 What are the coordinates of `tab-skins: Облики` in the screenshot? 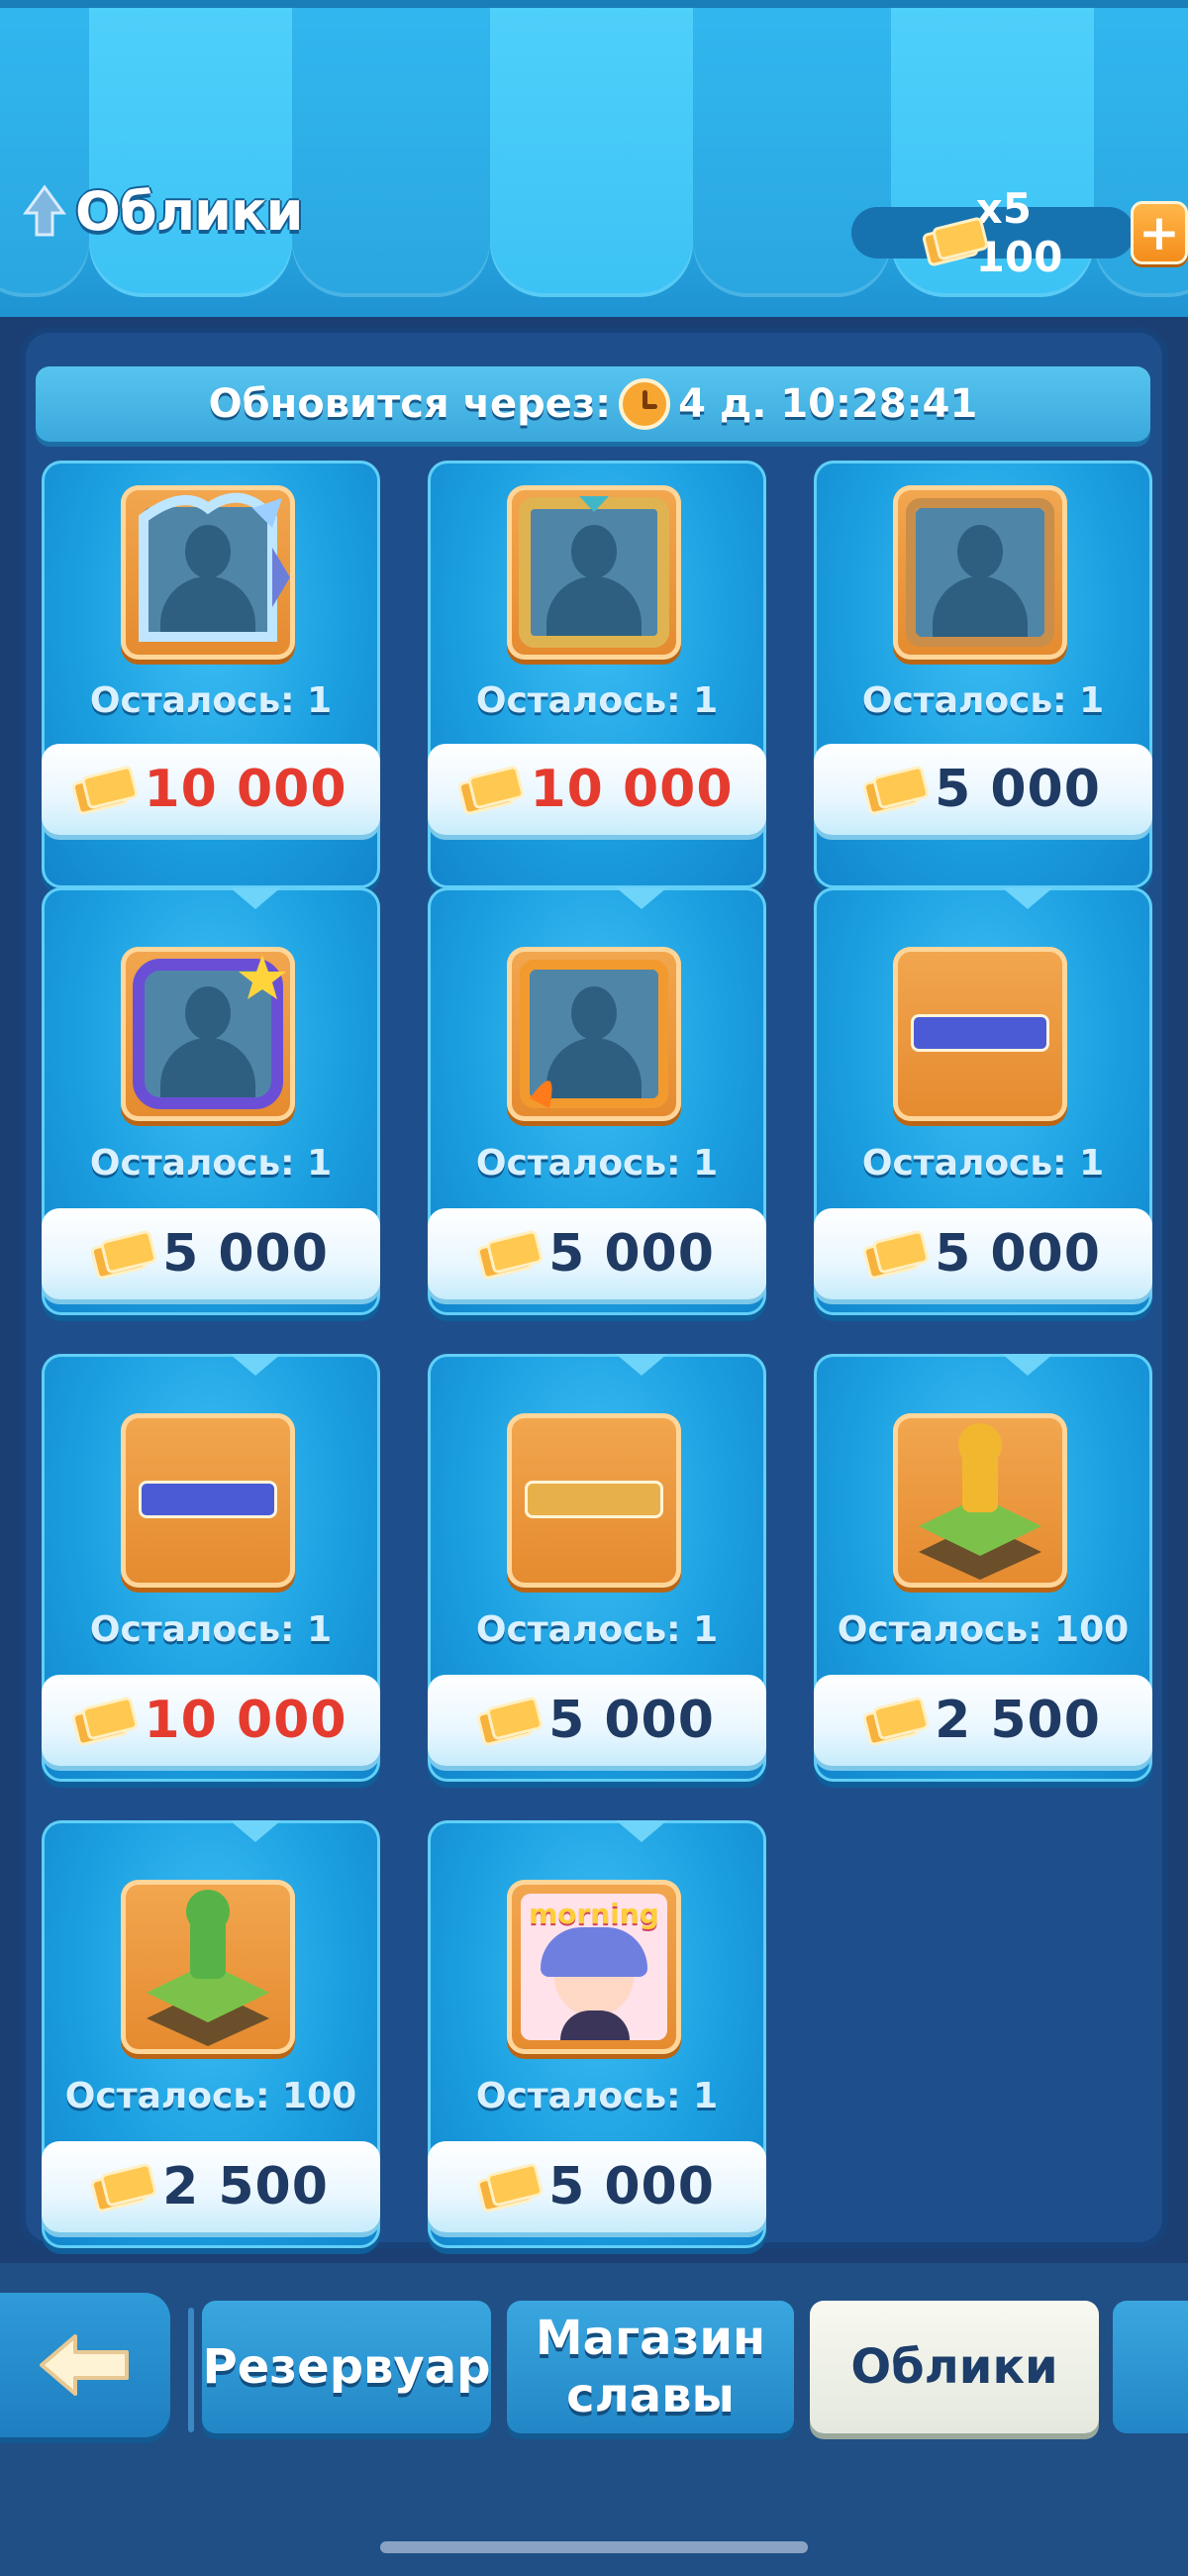 It's located at (954, 2367).